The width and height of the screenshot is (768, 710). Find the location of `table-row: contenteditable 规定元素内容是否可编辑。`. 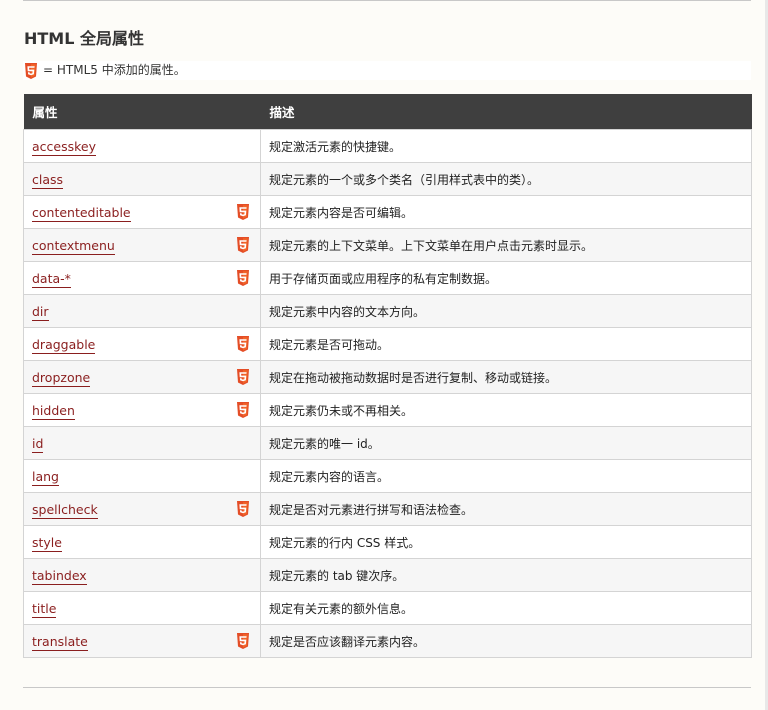

table-row: contenteditable 规定元素内容是否可编辑。 is located at coordinates (387, 212).